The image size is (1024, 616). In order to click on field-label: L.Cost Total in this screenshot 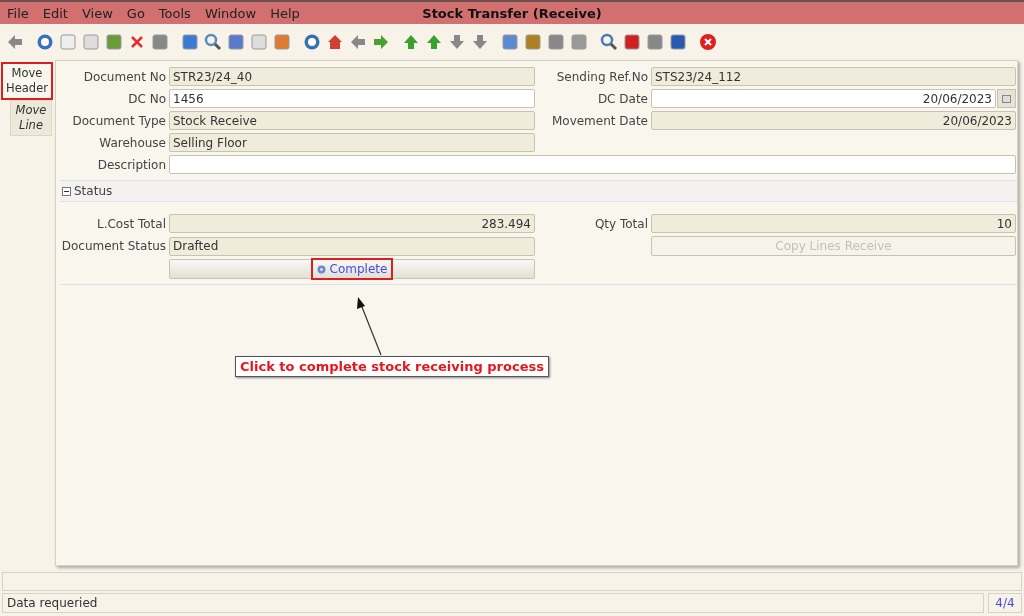, I will do `click(130, 223)`.